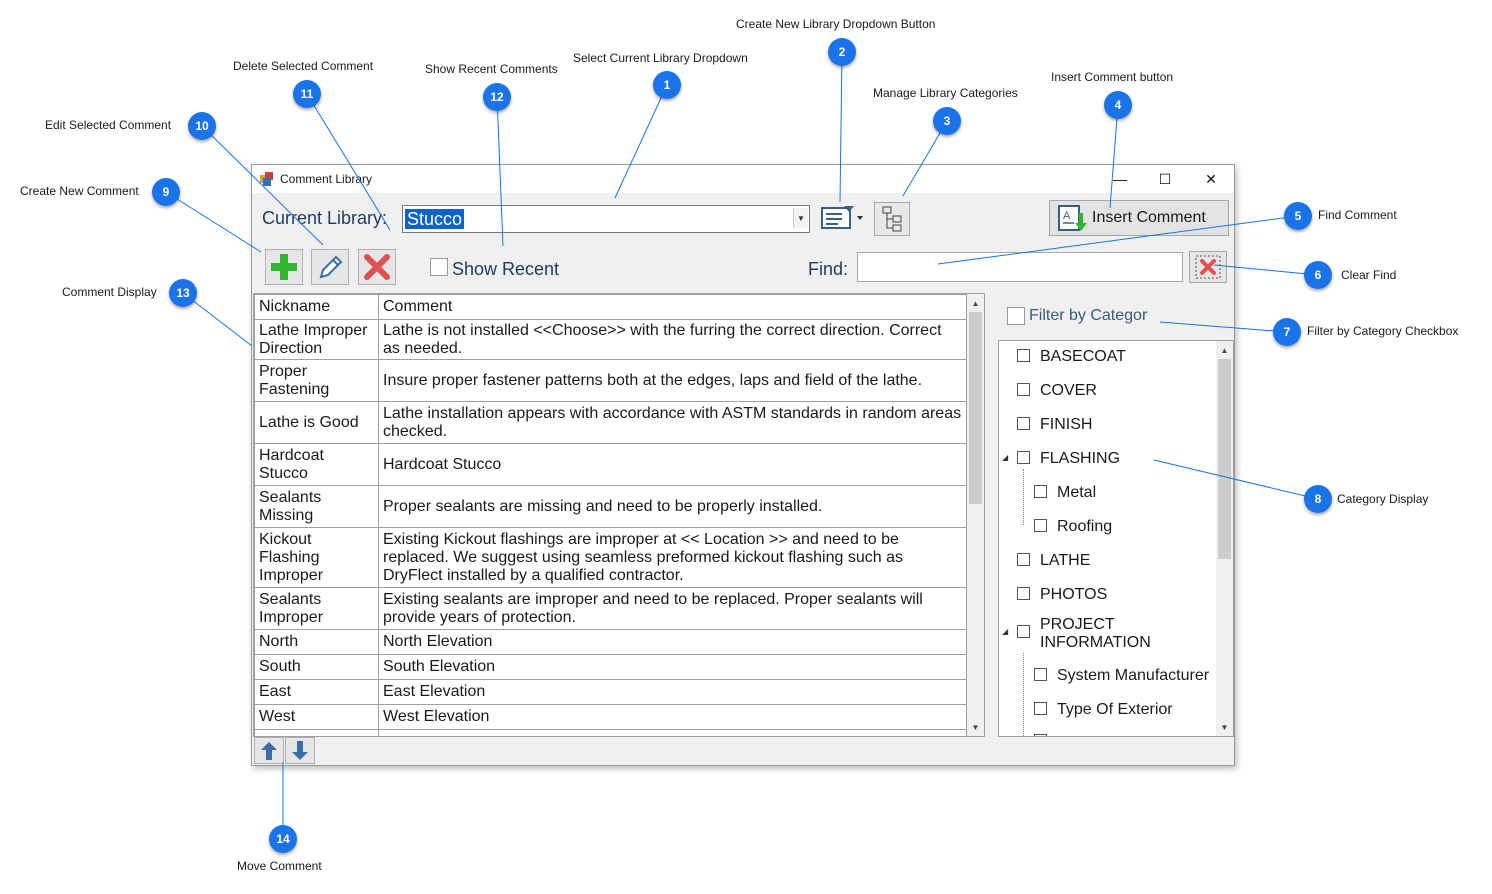 The width and height of the screenshot is (1492, 894). What do you see at coordinates (1088, 315) in the screenshot?
I see `filter-by-category-label: Filter by Categor` at bounding box center [1088, 315].